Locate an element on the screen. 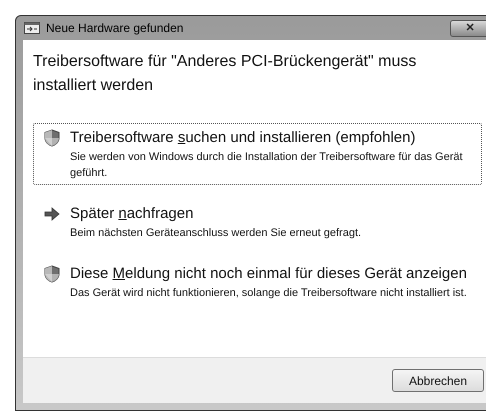 The width and height of the screenshot is (486, 417). command-link: Später nachfragen Beim nächsten Geräteanschluss werden Sie erneut gefragt. is located at coordinates (257, 222).